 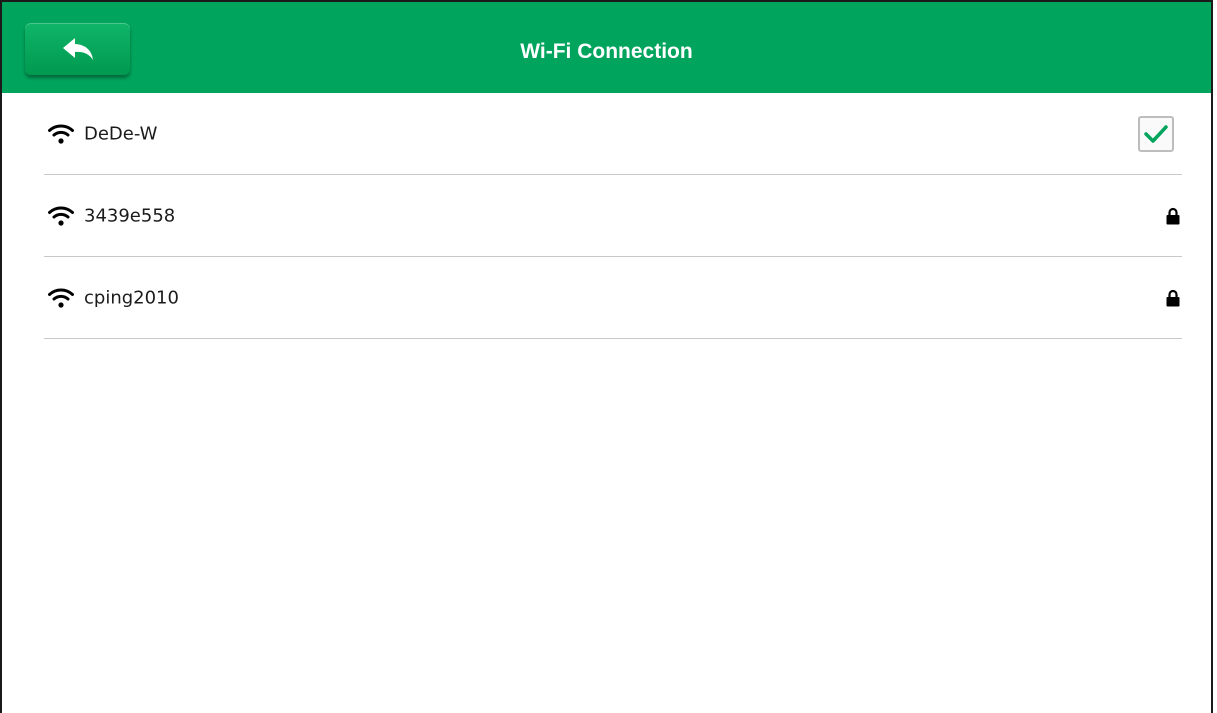 I want to click on wifi-network-item: 3439e558, so click(x=613, y=216).